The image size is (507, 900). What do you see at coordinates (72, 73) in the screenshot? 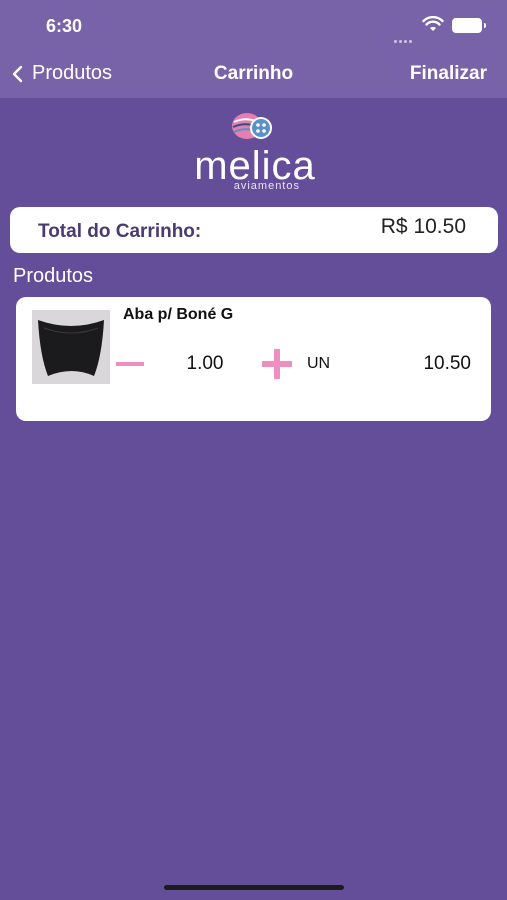
I see `back-button-label: Produtos` at bounding box center [72, 73].